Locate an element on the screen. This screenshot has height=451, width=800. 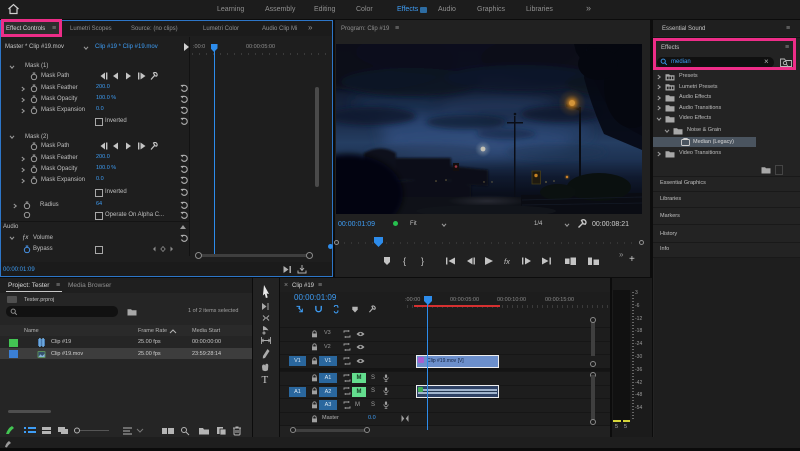
svg-text: T is located at coordinates (265, 380).